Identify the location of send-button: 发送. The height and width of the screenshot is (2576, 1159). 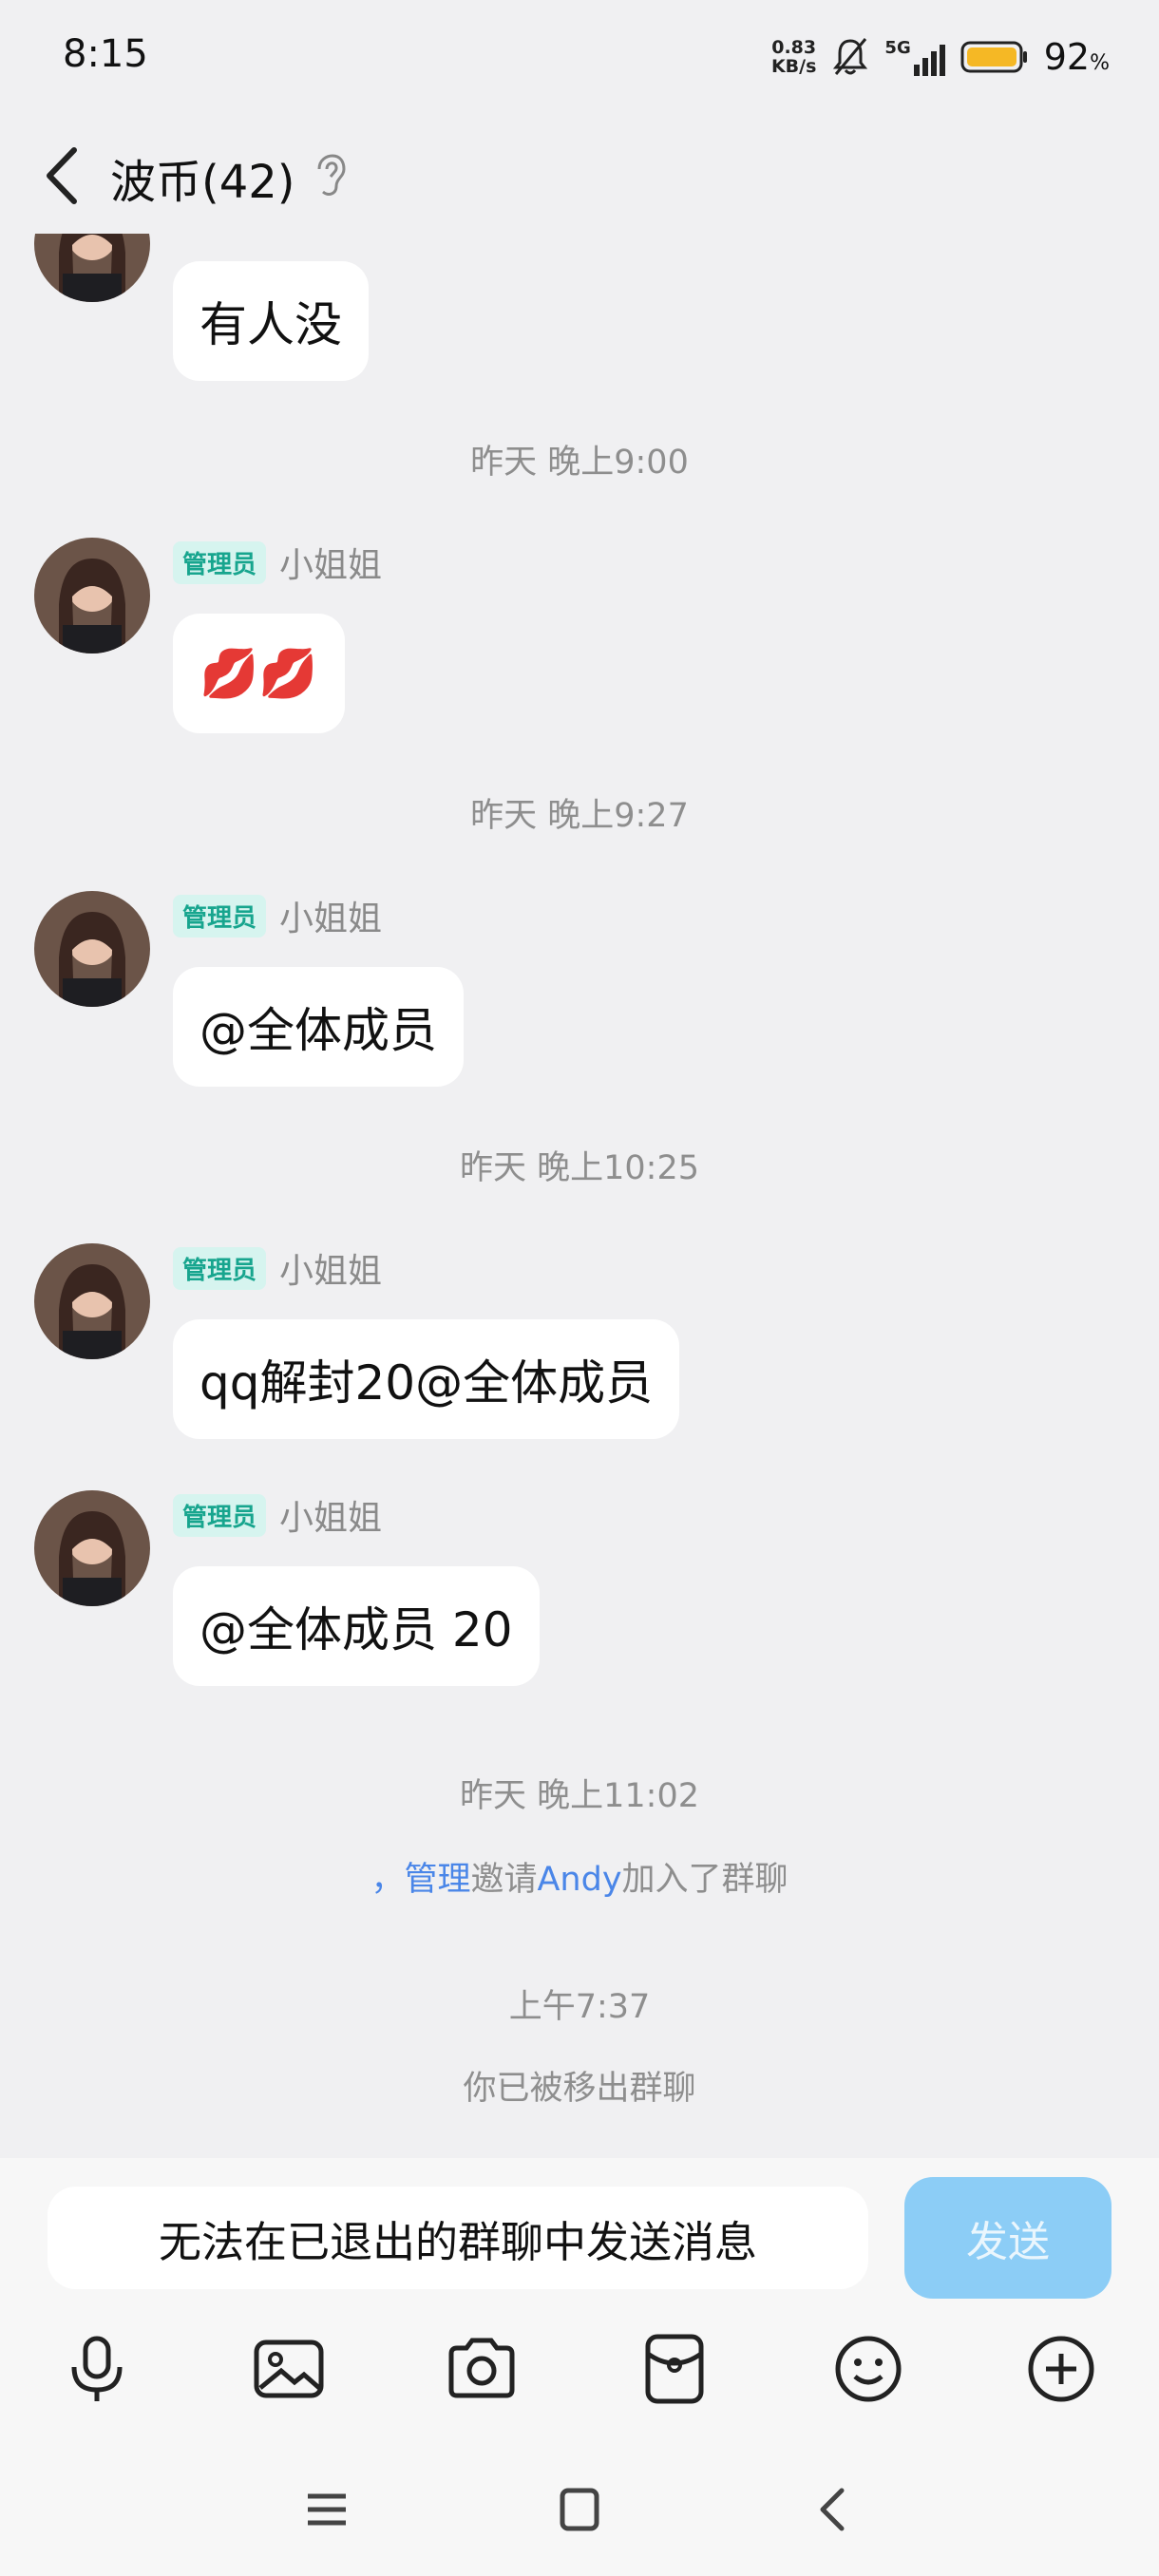
(1008, 2238).